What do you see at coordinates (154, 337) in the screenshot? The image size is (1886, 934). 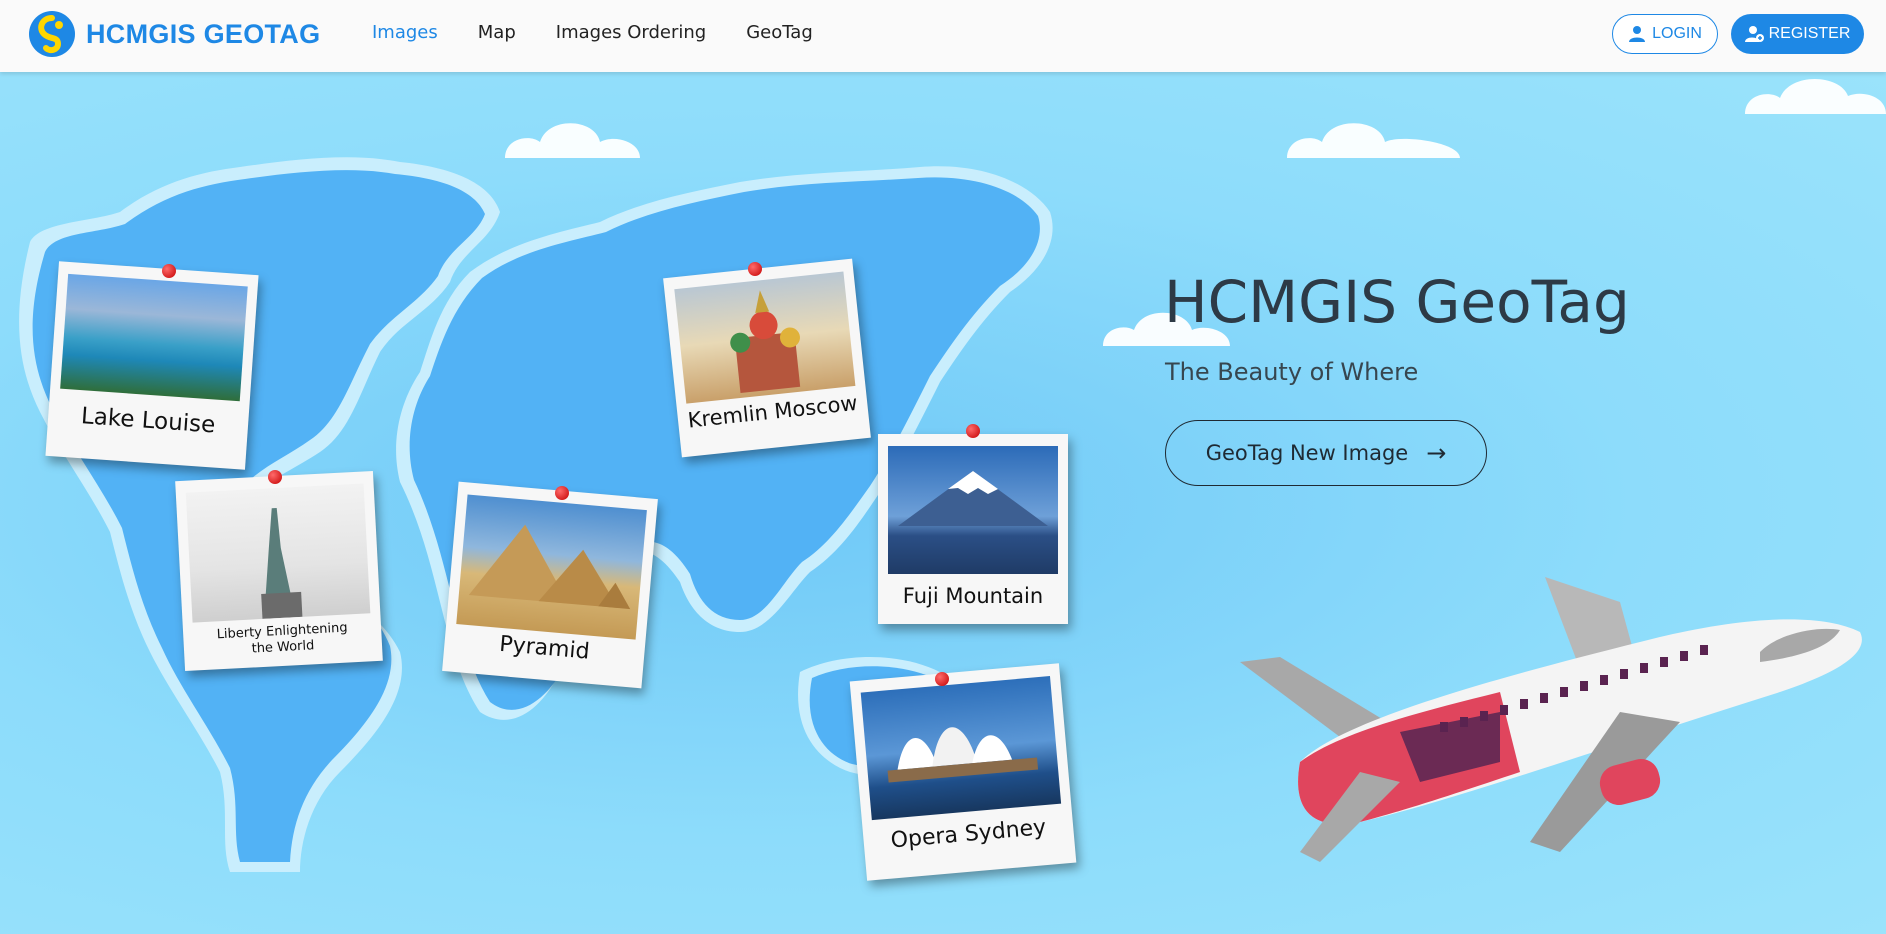 I see `photo-lake-louise` at bounding box center [154, 337].